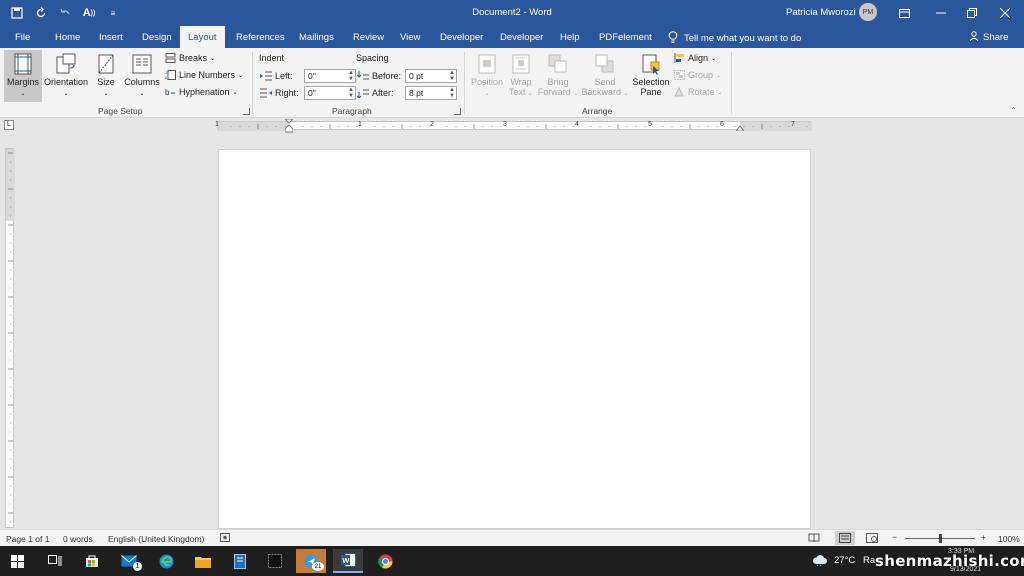 The width and height of the screenshot is (1024, 576). Describe the element at coordinates (289, 126) in the screenshot. I see `indent-marker-icon` at that location.